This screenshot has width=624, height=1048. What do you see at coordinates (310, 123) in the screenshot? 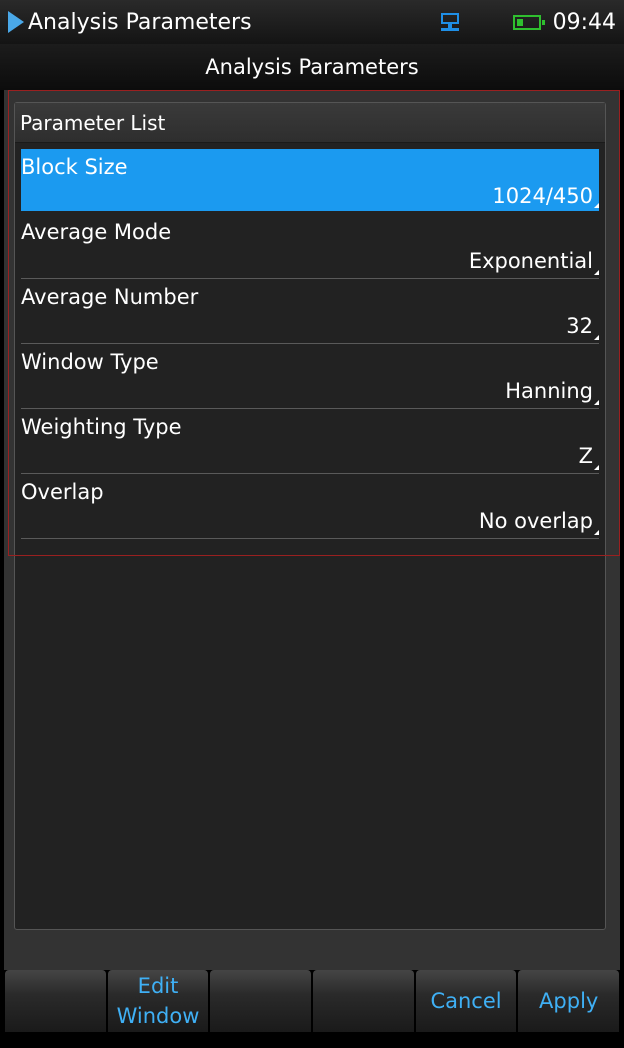
I see `panel-title: Parameter List` at bounding box center [310, 123].